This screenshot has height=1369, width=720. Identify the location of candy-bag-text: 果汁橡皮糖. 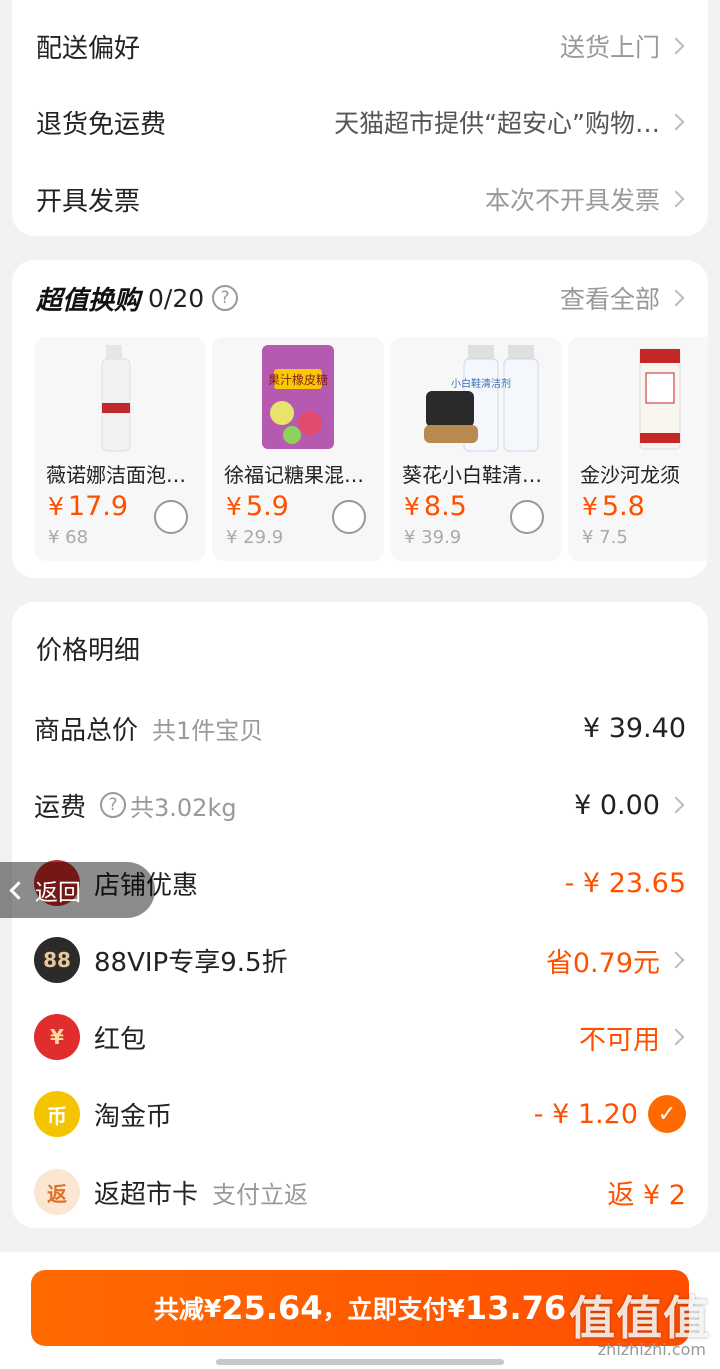
(298, 379).